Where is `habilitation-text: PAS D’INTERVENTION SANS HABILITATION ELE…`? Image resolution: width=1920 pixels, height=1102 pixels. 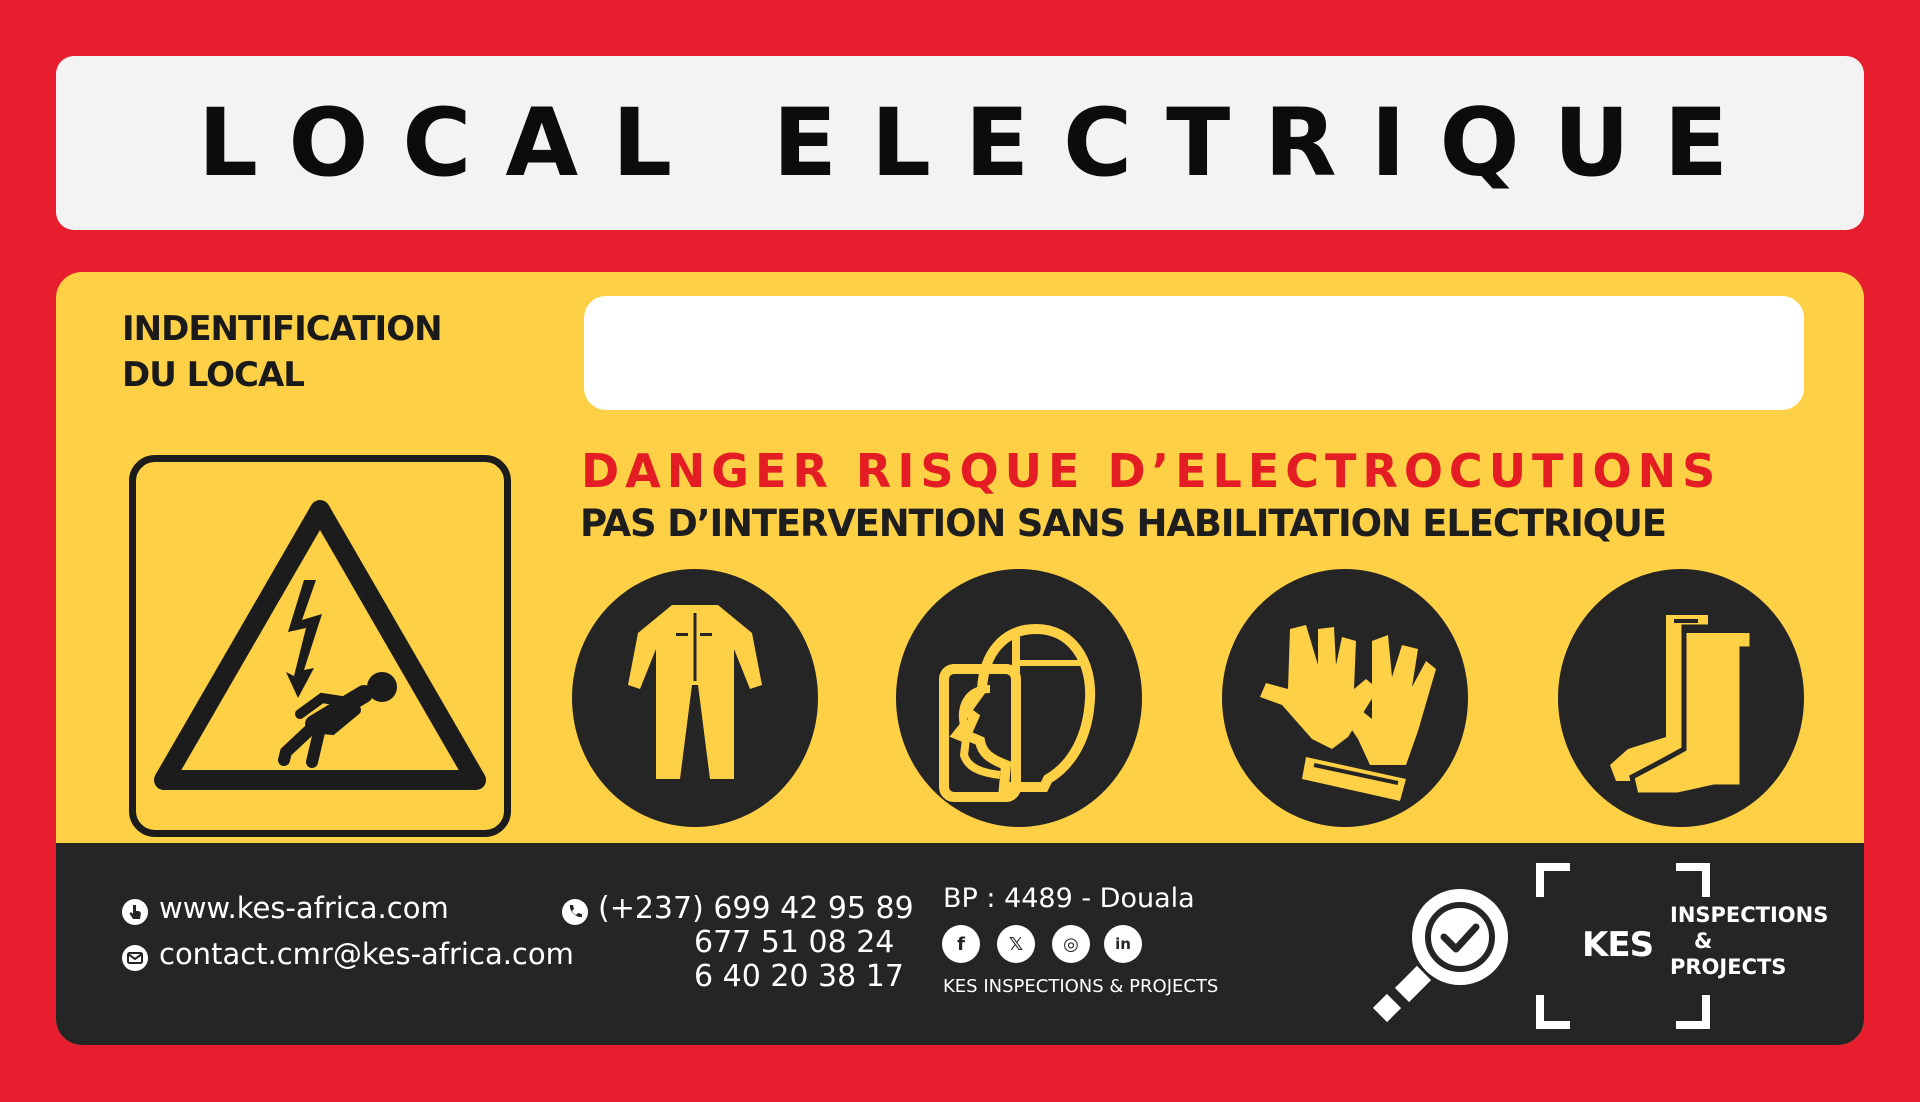
habilitation-text: PAS D’INTERVENTION SANS HABILITATION ELE… is located at coordinates (1123, 523).